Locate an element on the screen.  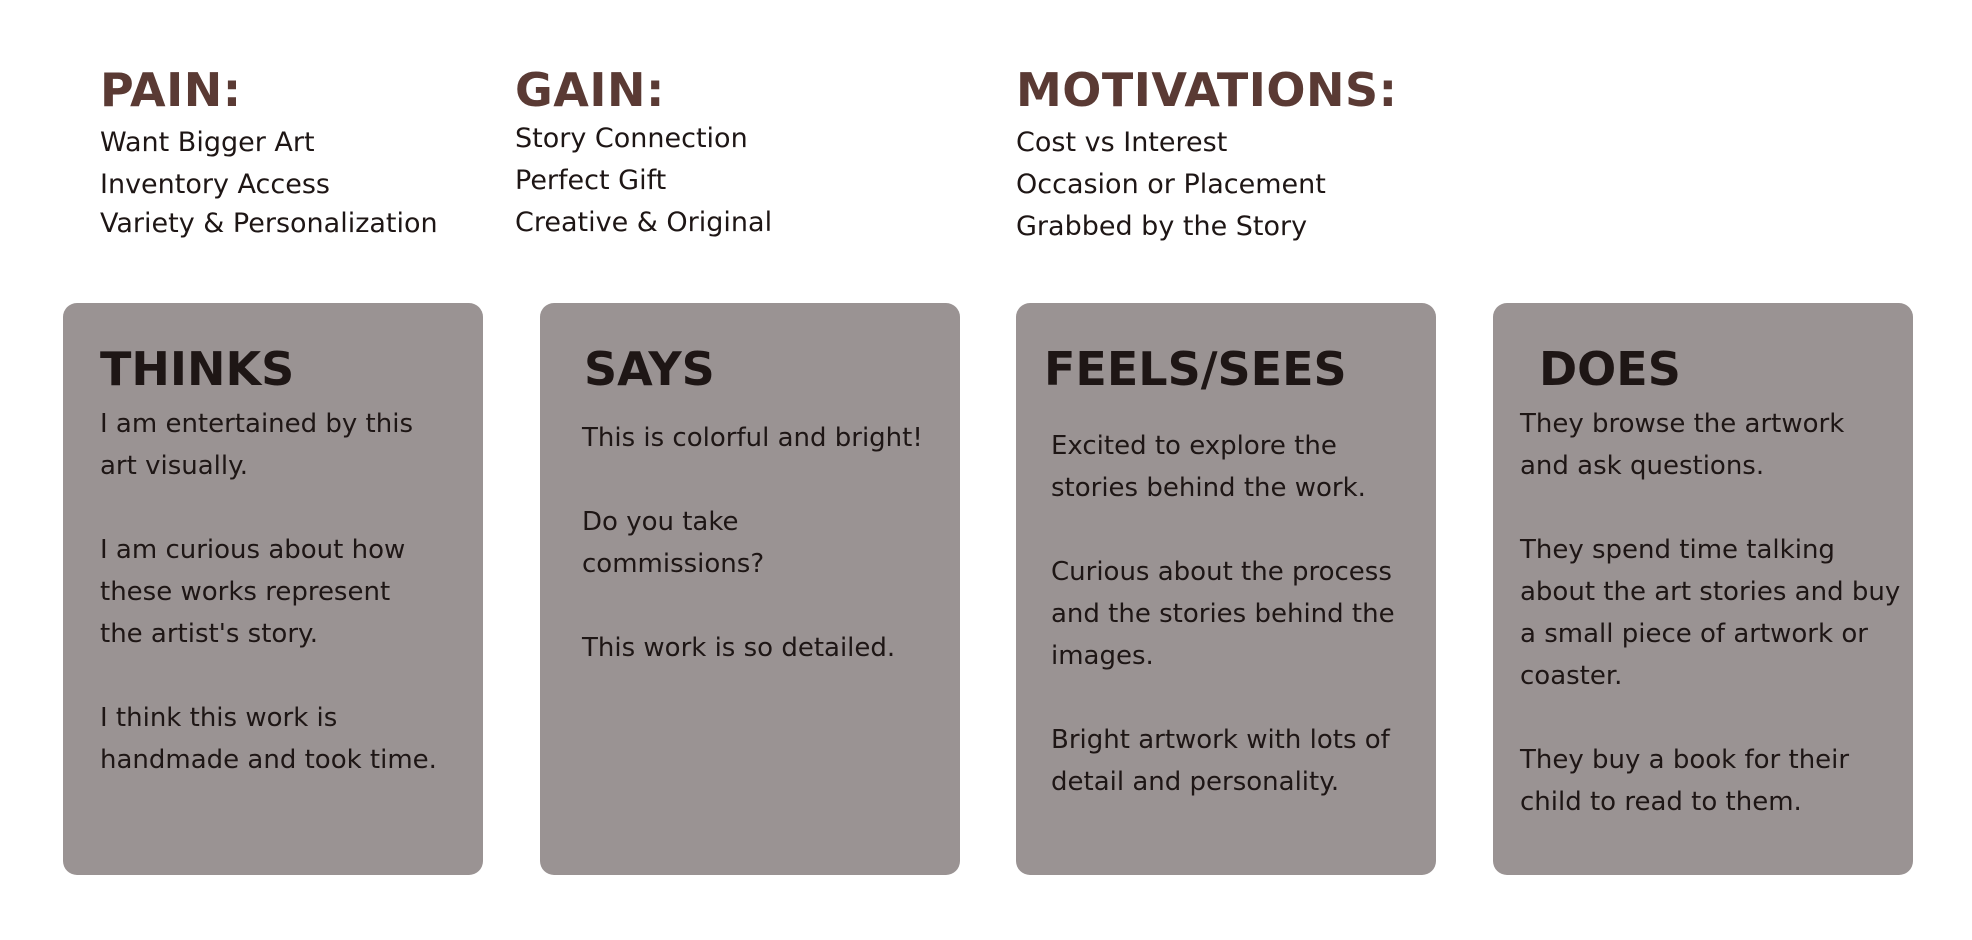
says-line: This is colorful and bright! is located at coordinates (752, 438).